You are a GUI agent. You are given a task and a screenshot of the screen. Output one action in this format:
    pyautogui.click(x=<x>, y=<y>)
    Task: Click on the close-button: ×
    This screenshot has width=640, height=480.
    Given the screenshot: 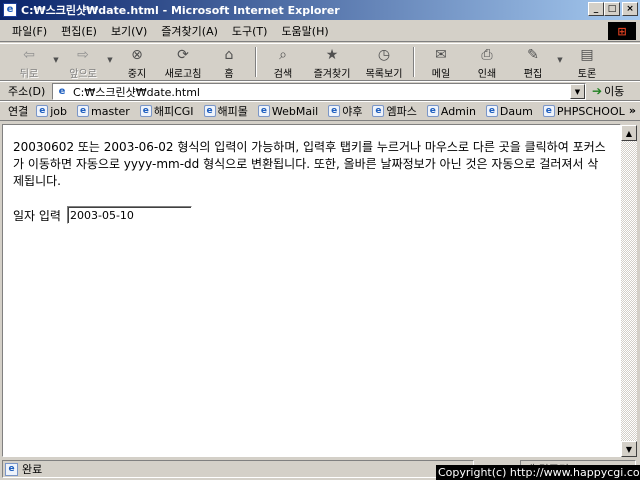 What is the action you would take?
    pyautogui.click(x=630, y=9)
    